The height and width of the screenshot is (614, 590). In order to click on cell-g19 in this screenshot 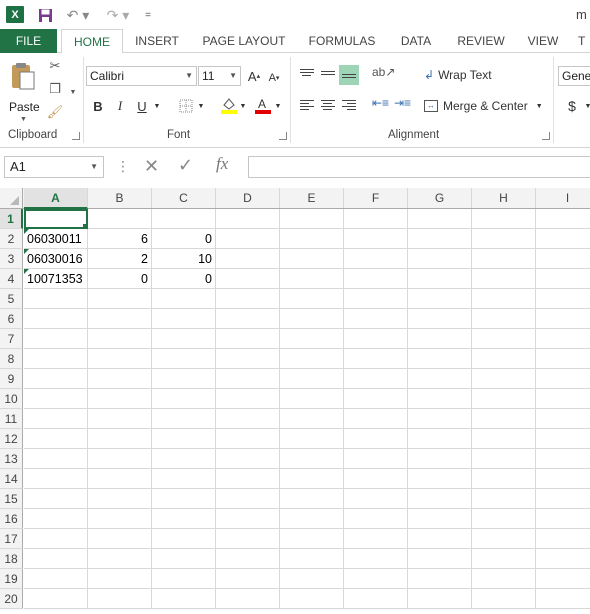, I will do `click(440, 579)`.